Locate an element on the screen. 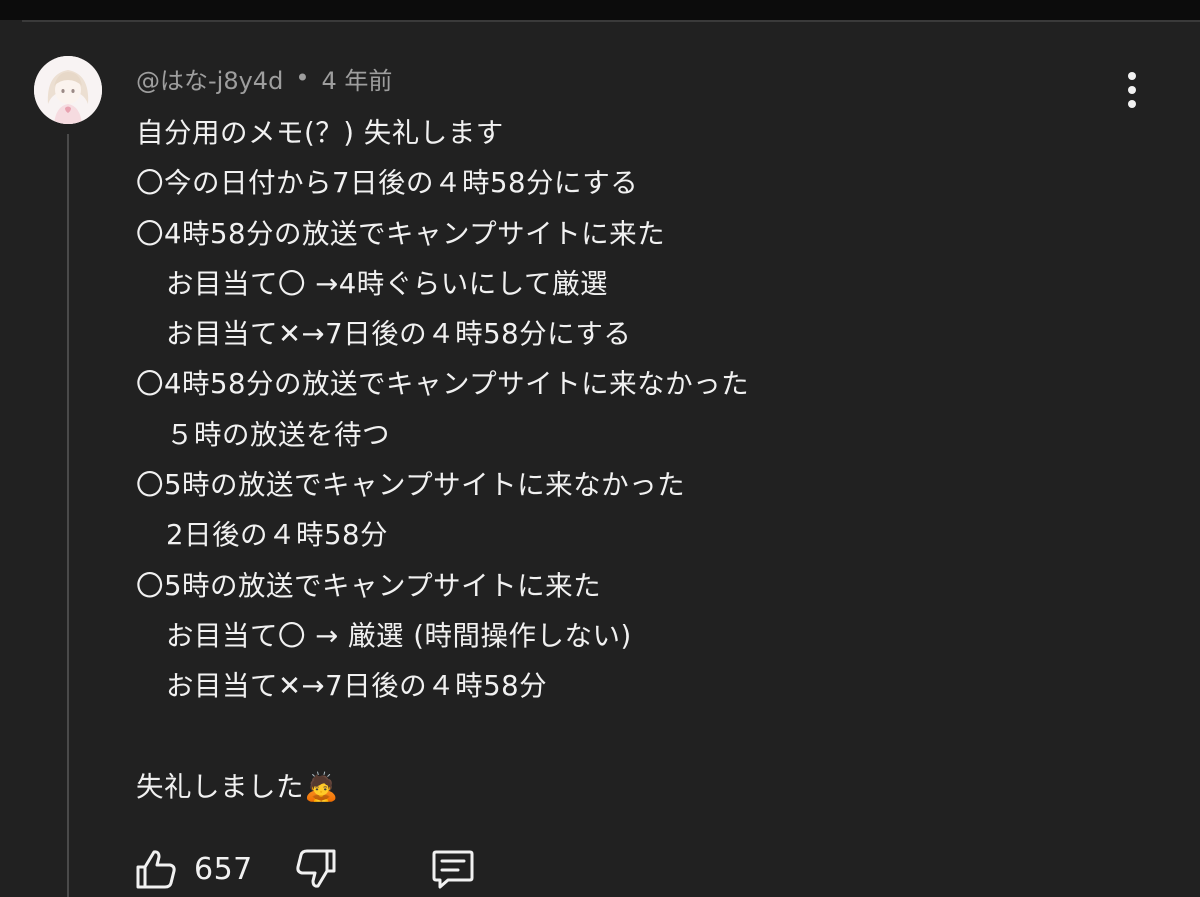  thumbs-down-icon is located at coordinates (316, 868).